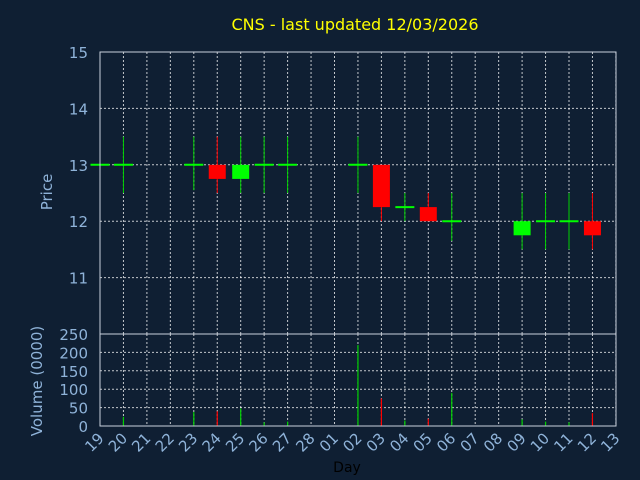 This screenshot has height=480, width=640. Describe the element at coordinates (73, 353) in the screenshot. I see `volume-tick-label: 200` at that location.